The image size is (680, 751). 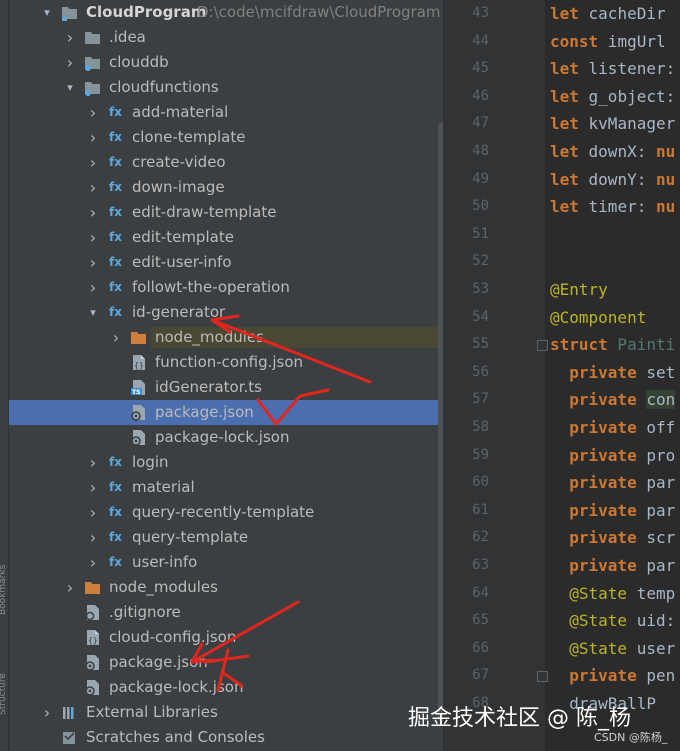 I want to click on code-line: private scr, so click(x=612, y=537).